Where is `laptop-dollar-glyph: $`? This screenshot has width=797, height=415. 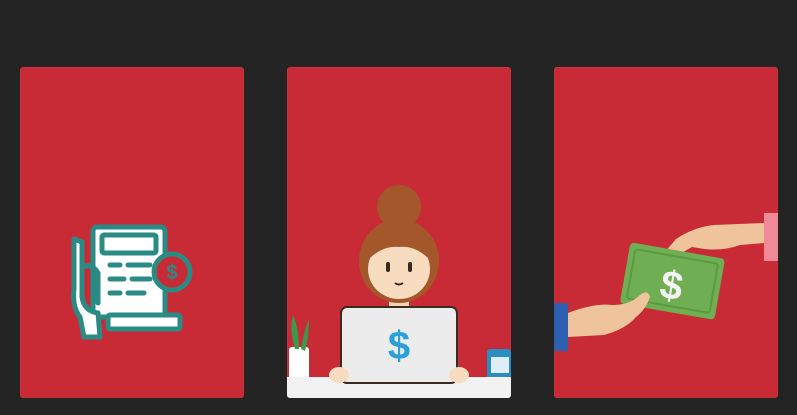
laptop-dollar-glyph: $ is located at coordinates (399, 346).